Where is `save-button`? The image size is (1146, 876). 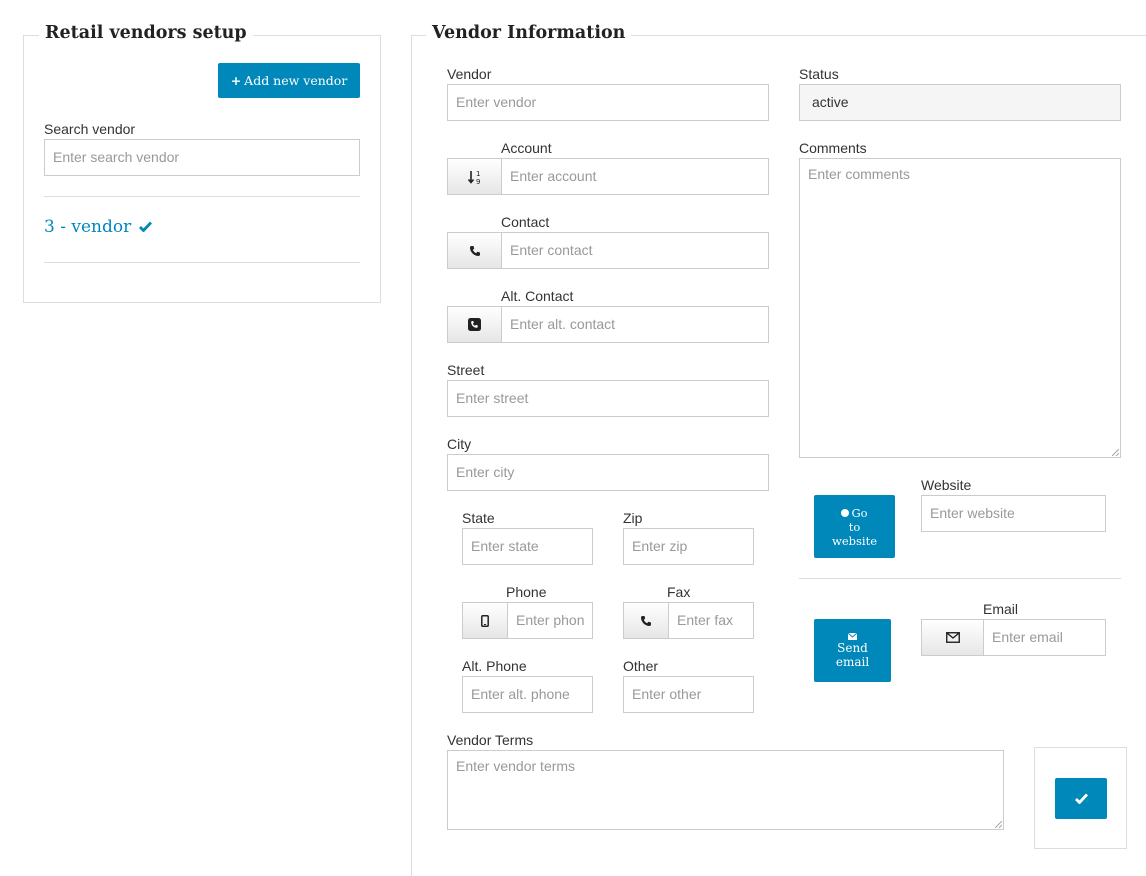 save-button is located at coordinates (1081, 798).